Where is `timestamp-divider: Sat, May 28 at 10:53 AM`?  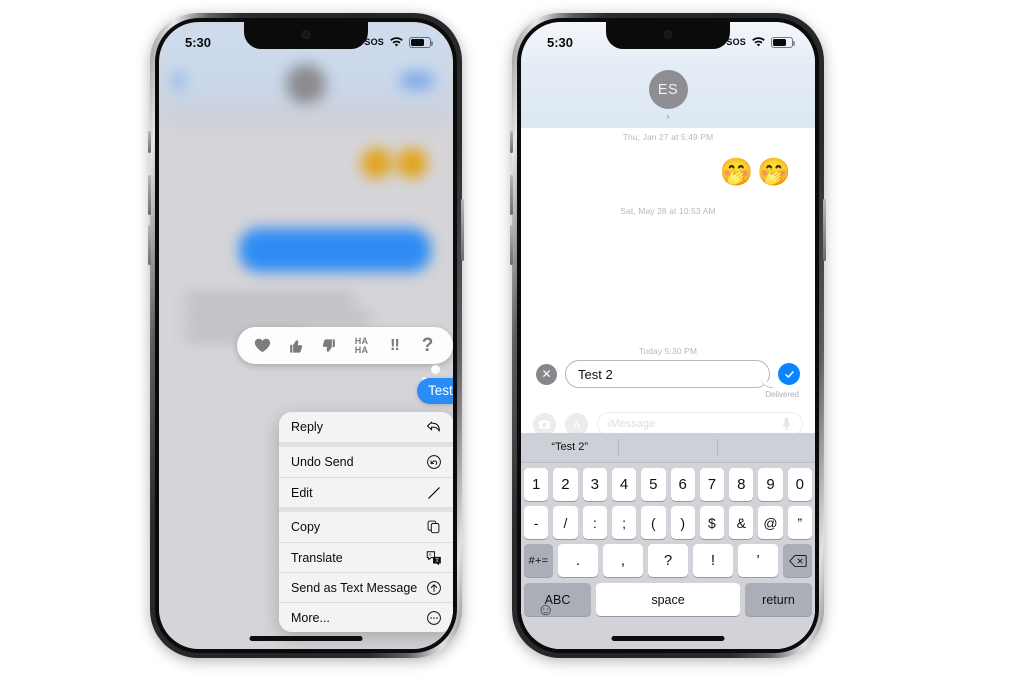 timestamp-divider: Sat, May 28 at 10:53 AM is located at coordinates (668, 211).